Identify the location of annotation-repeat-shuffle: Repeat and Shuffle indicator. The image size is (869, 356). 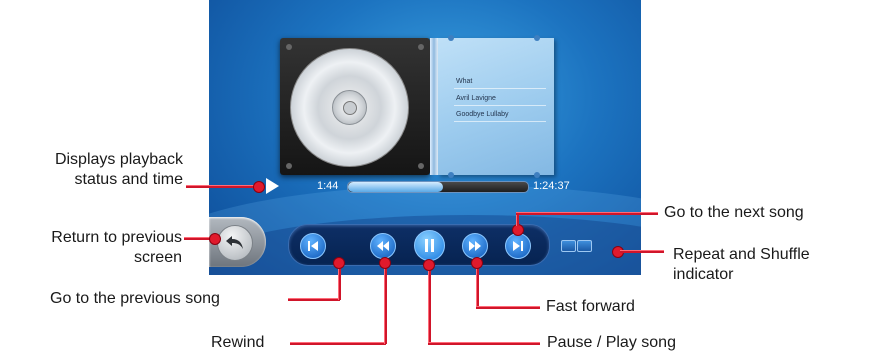
(741, 264).